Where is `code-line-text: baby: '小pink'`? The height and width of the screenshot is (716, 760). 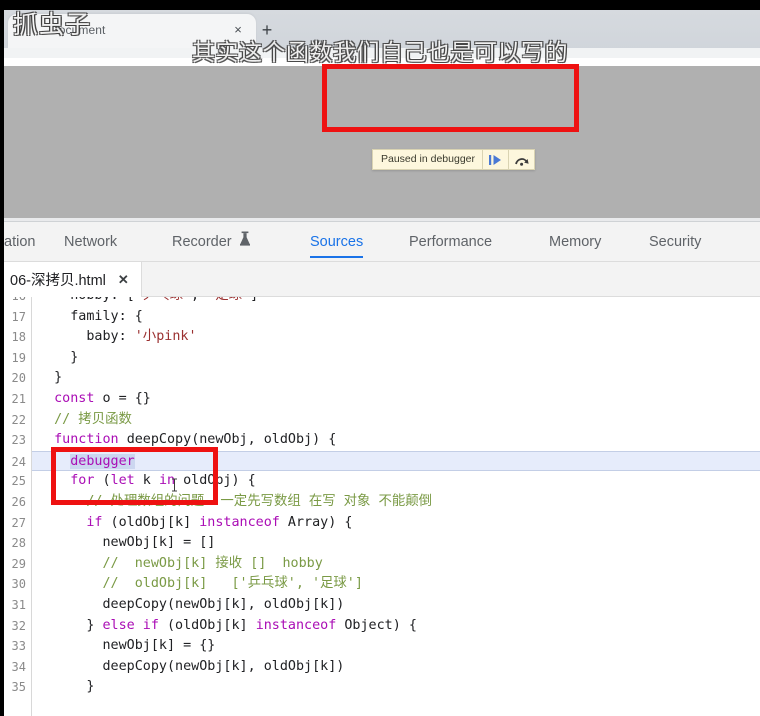 code-line-text: baby: '小pink' is located at coordinates (117, 337).